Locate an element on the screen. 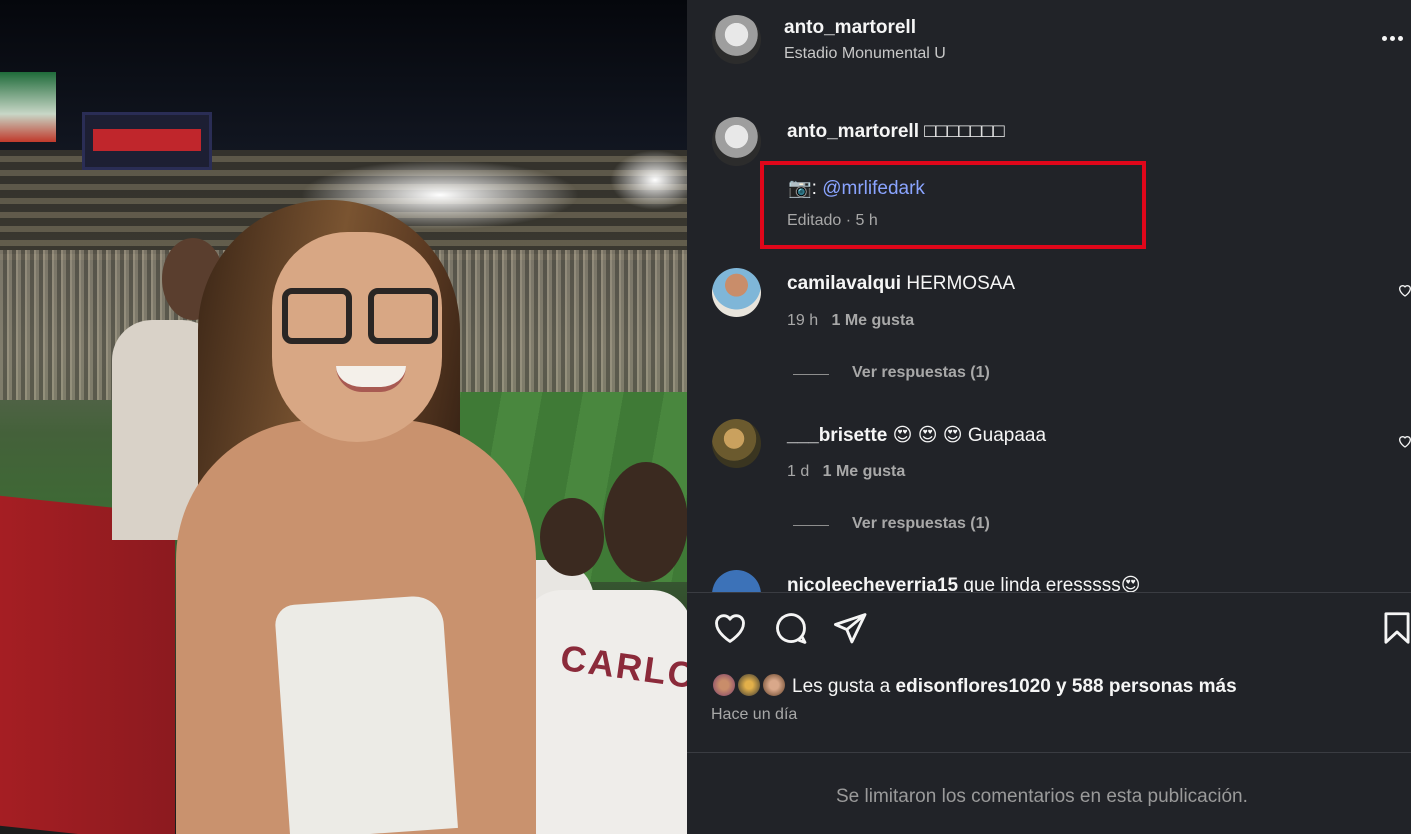 The image size is (1411, 834). comment-meta: 1 d 1 Me gusta is located at coordinates (846, 472).